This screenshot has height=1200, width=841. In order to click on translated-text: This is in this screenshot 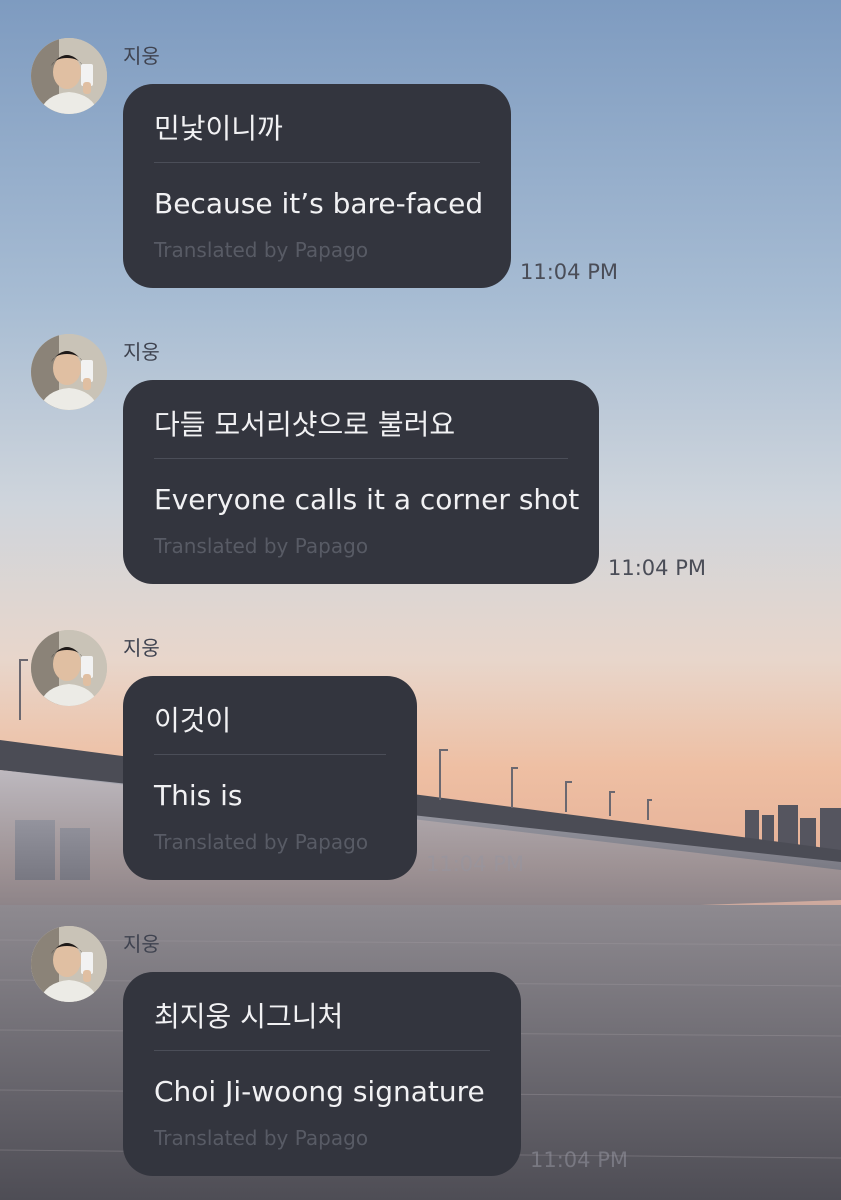, I will do `click(198, 795)`.